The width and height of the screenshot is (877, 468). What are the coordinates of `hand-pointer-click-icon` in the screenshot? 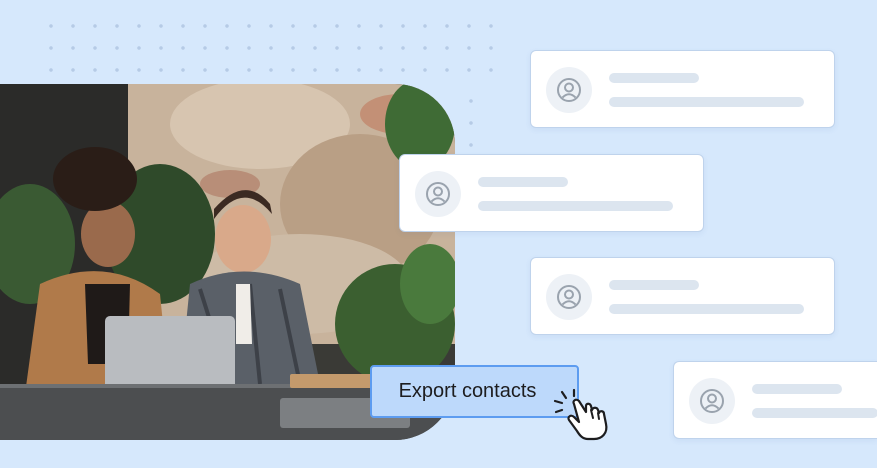 It's located at (586, 417).